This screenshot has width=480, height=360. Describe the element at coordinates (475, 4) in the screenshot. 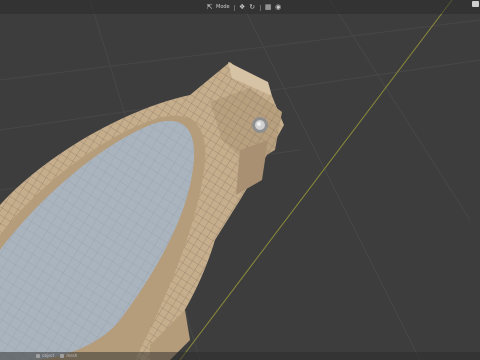

I see `sidebar-toggle-icon` at that location.